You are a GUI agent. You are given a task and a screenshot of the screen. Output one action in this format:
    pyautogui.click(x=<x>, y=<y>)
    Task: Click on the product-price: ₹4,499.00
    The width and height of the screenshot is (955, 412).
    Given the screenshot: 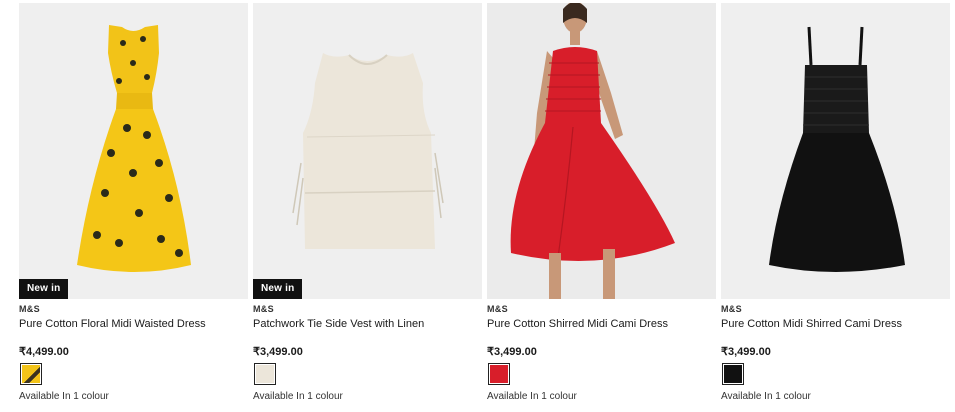 What is the action you would take?
    pyautogui.click(x=44, y=352)
    